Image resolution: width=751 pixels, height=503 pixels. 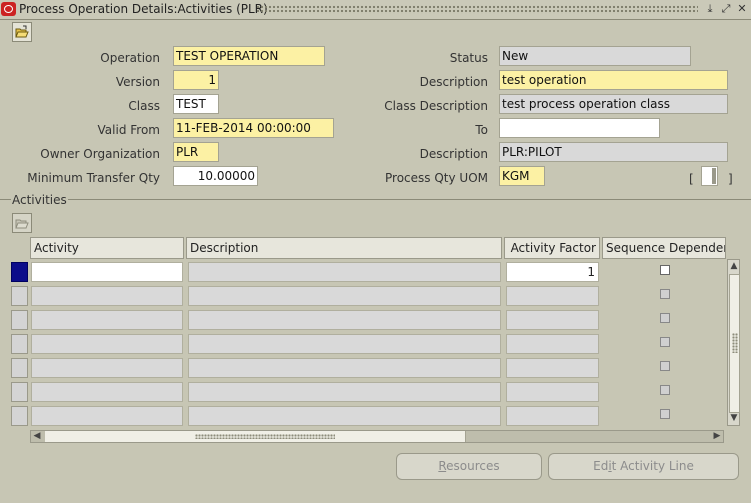 What do you see at coordinates (107, 248) in the screenshot?
I see `column-header-activity: Activity` at bounding box center [107, 248].